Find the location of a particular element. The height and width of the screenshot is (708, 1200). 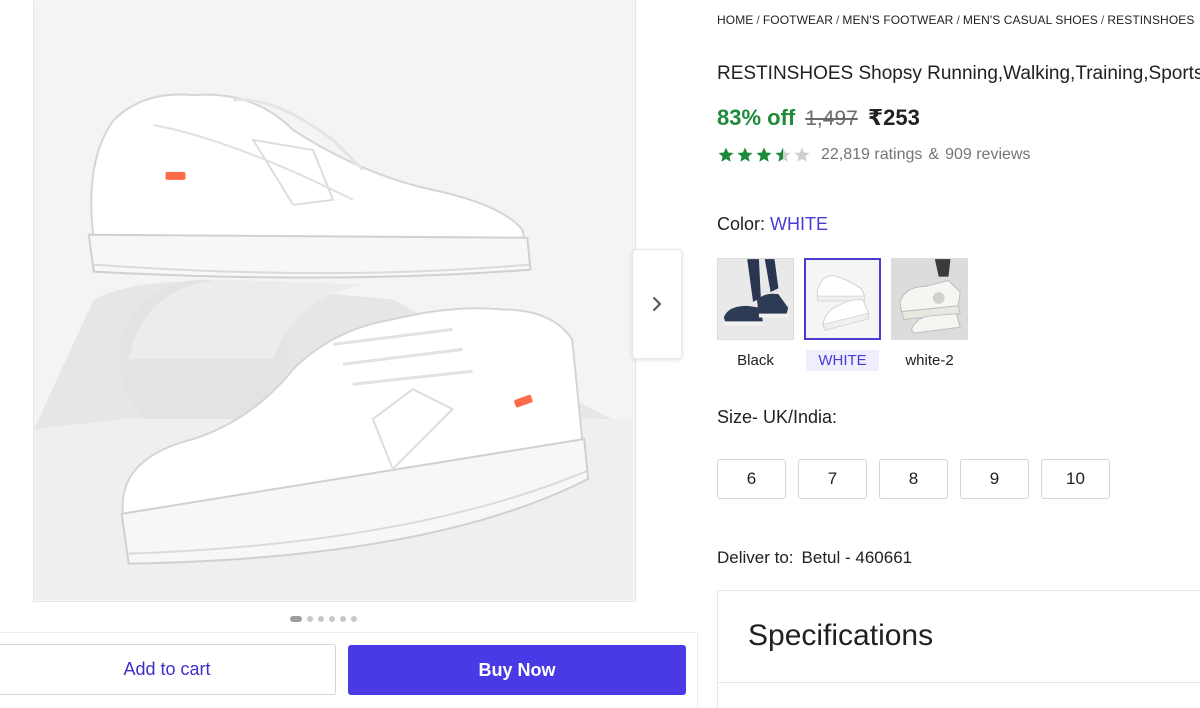

purchase-action-bar: Add to cart Buy Now is located at coordinates (349, 670).